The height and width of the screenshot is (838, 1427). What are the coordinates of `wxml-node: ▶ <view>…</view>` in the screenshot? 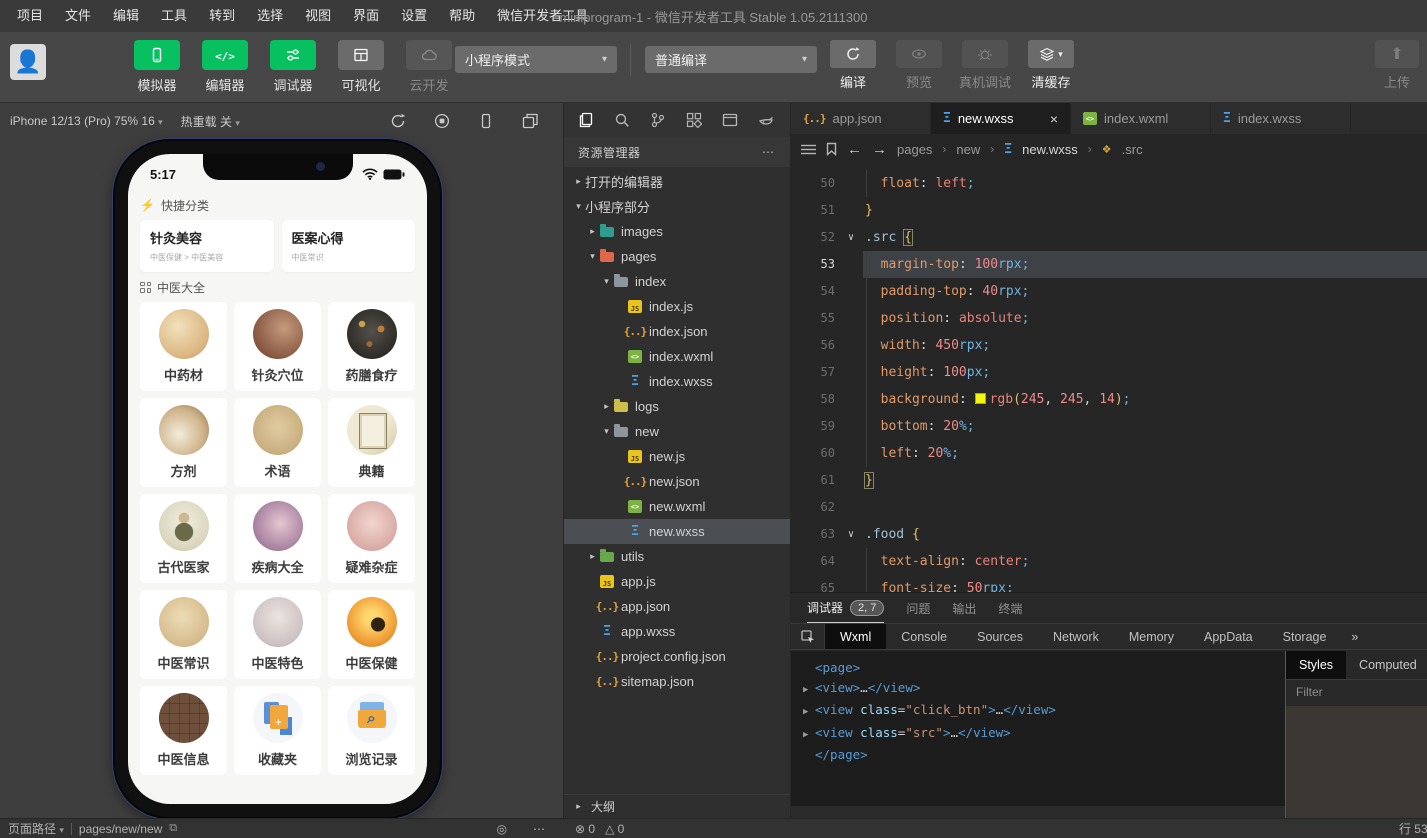 It's located at (1038, 689).